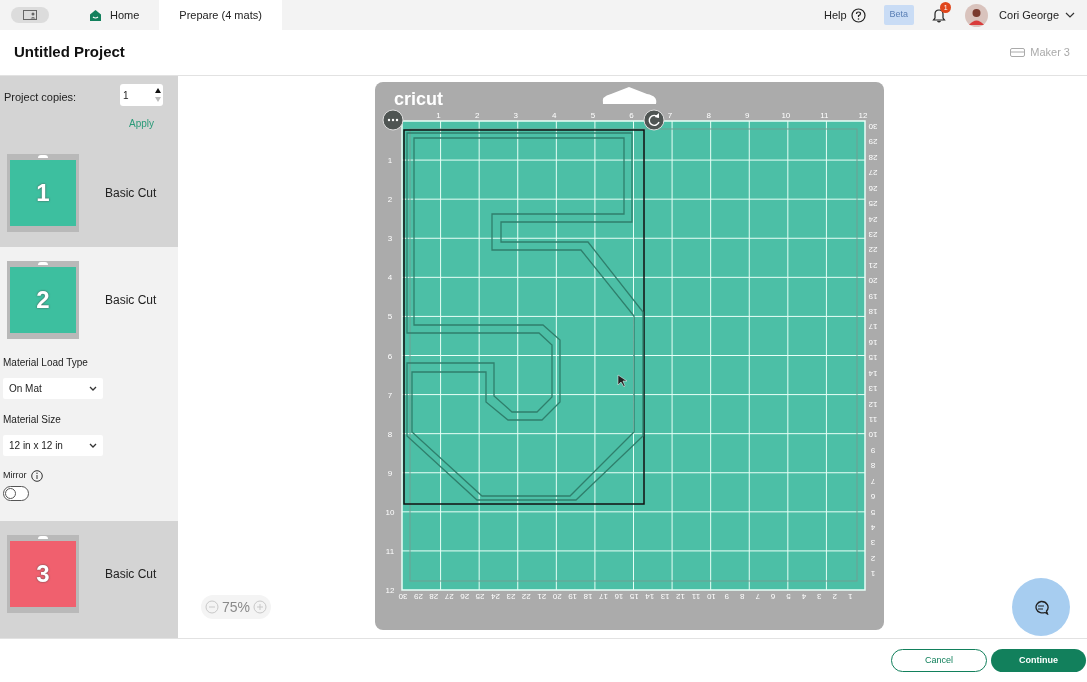 Image resolution: width=1087 pixels, height=682 pixels. What do you see at coordinates (977, 15) in the screenshot?
I see `avatar` at bounding box center [977, 15].